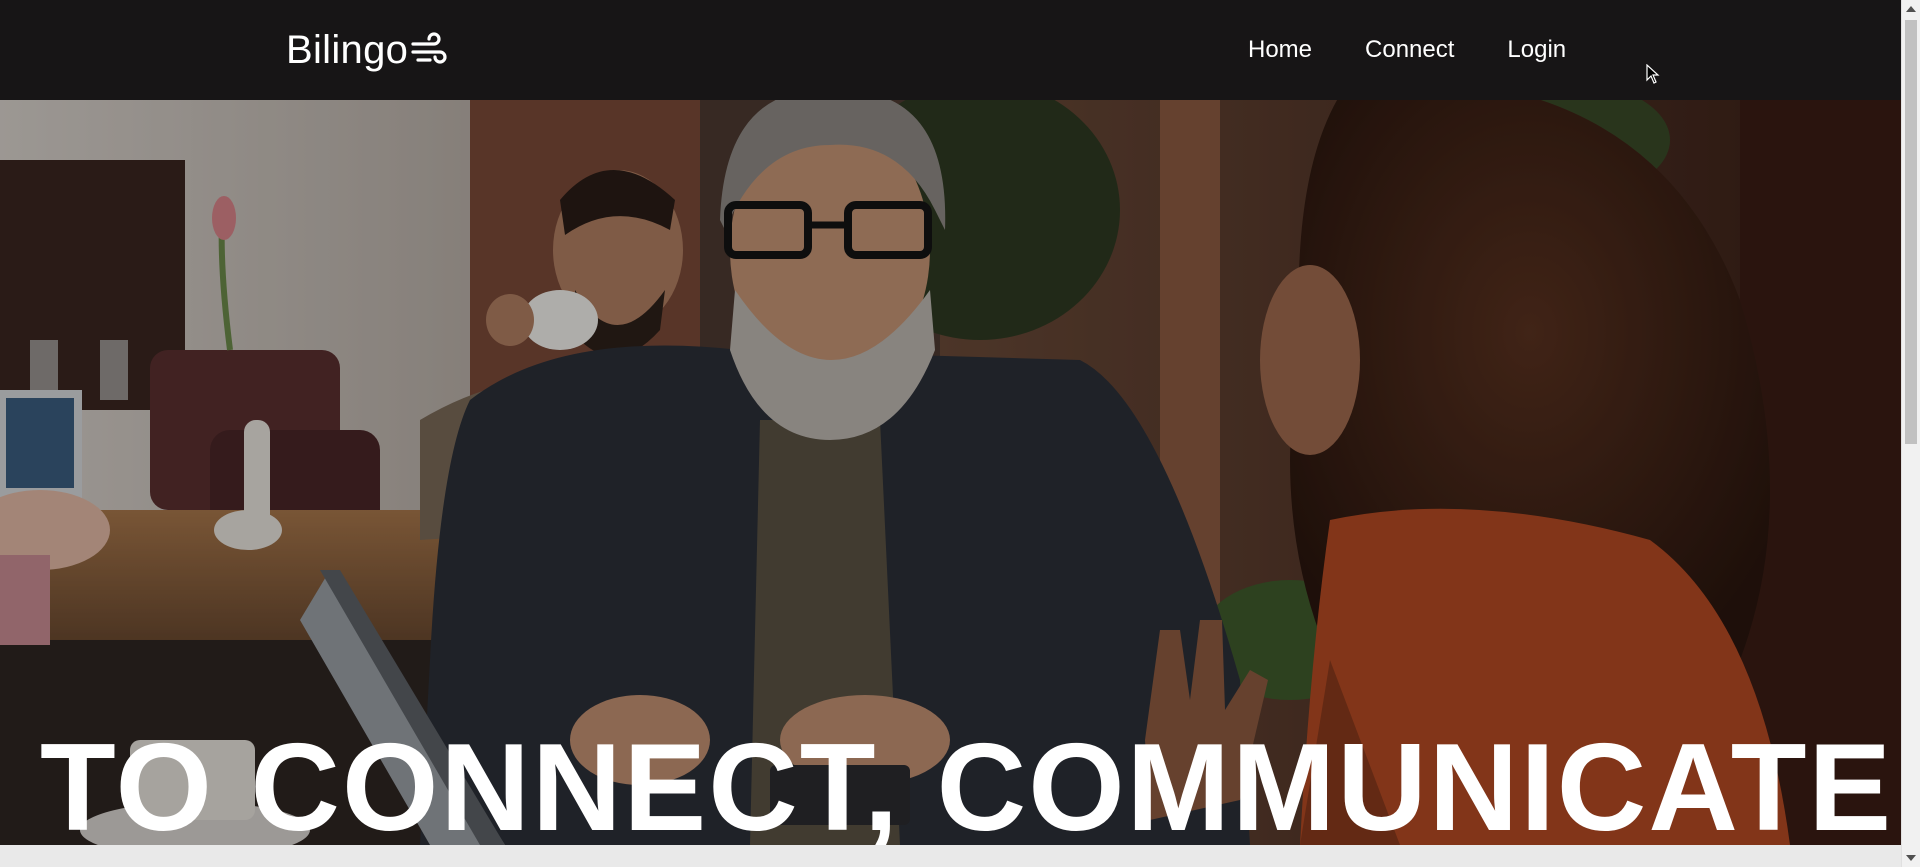 This screenshot has height=867, width=1920. I want to click on scrollbar-thumb, so click(1911, 232).